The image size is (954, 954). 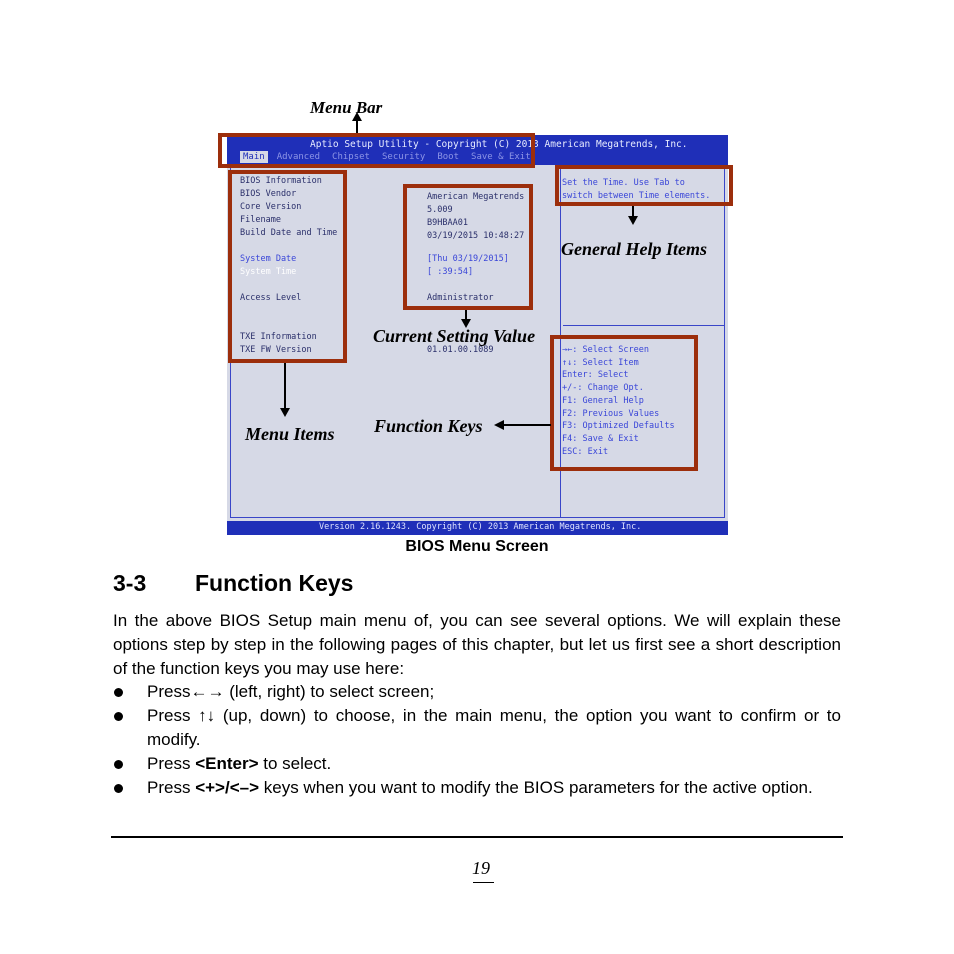 I want to click on bios-help-border-right, so click(x=724, y=343).